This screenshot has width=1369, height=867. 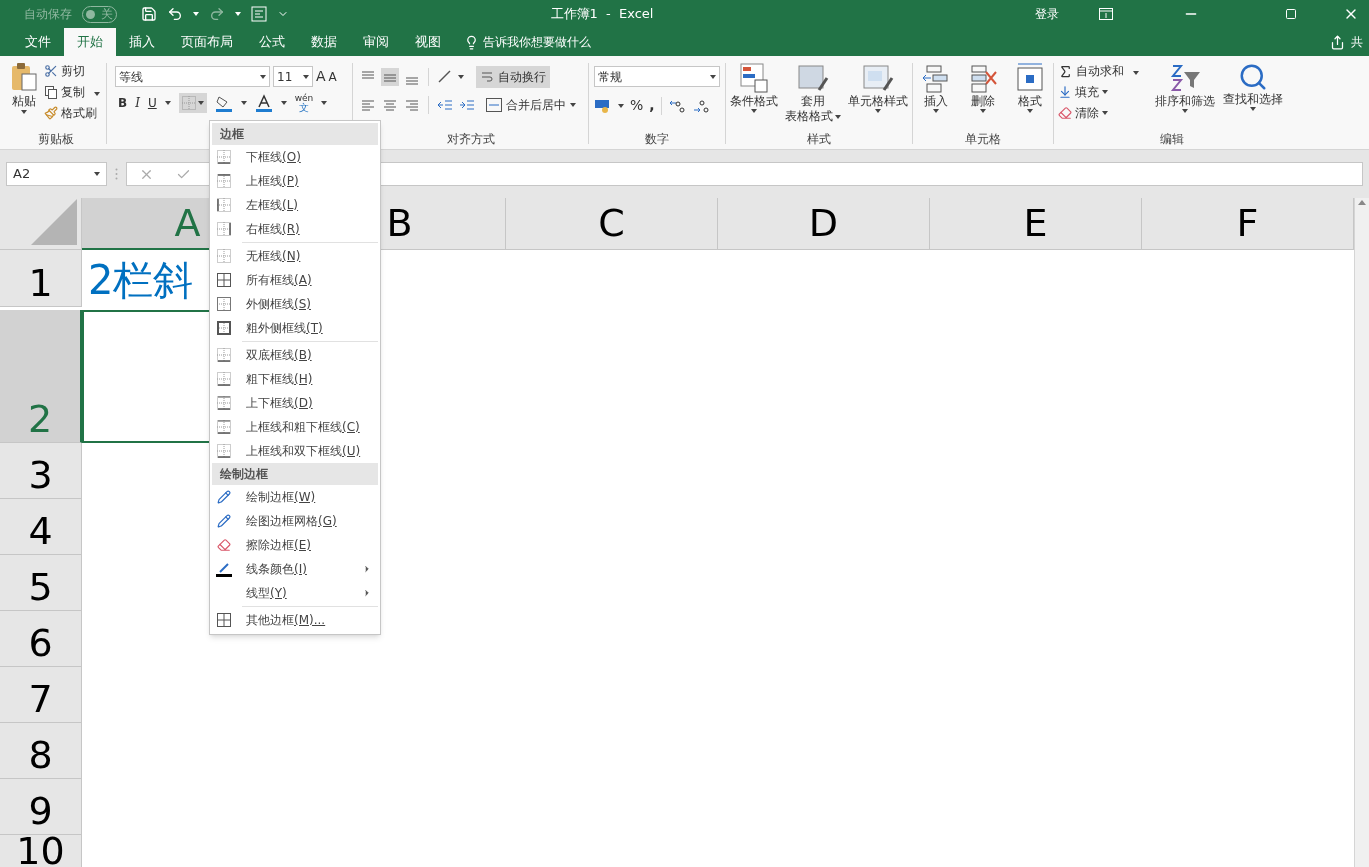 What do you see at coordinates (142, 42) in the screenshot?
I see `ribbon-tab: 插入` at bounding box center [142, 42].